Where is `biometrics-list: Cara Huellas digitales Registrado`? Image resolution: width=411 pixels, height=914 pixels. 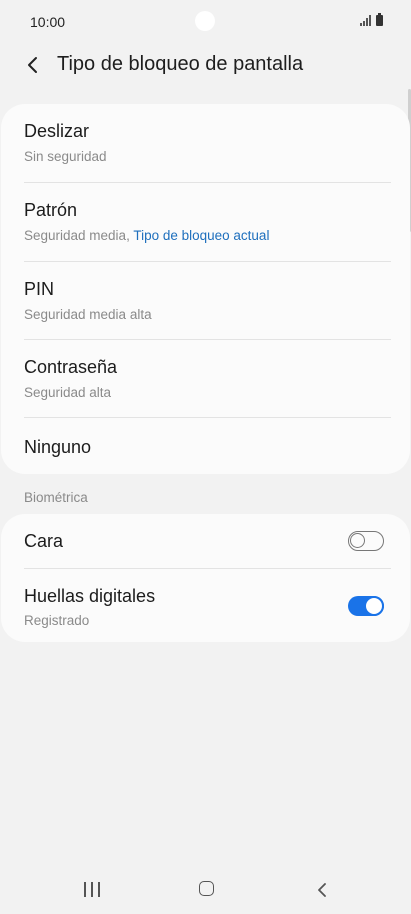
biometrics-list: Cara Huellas digitales Registrado is located at coordinates (205, 578).